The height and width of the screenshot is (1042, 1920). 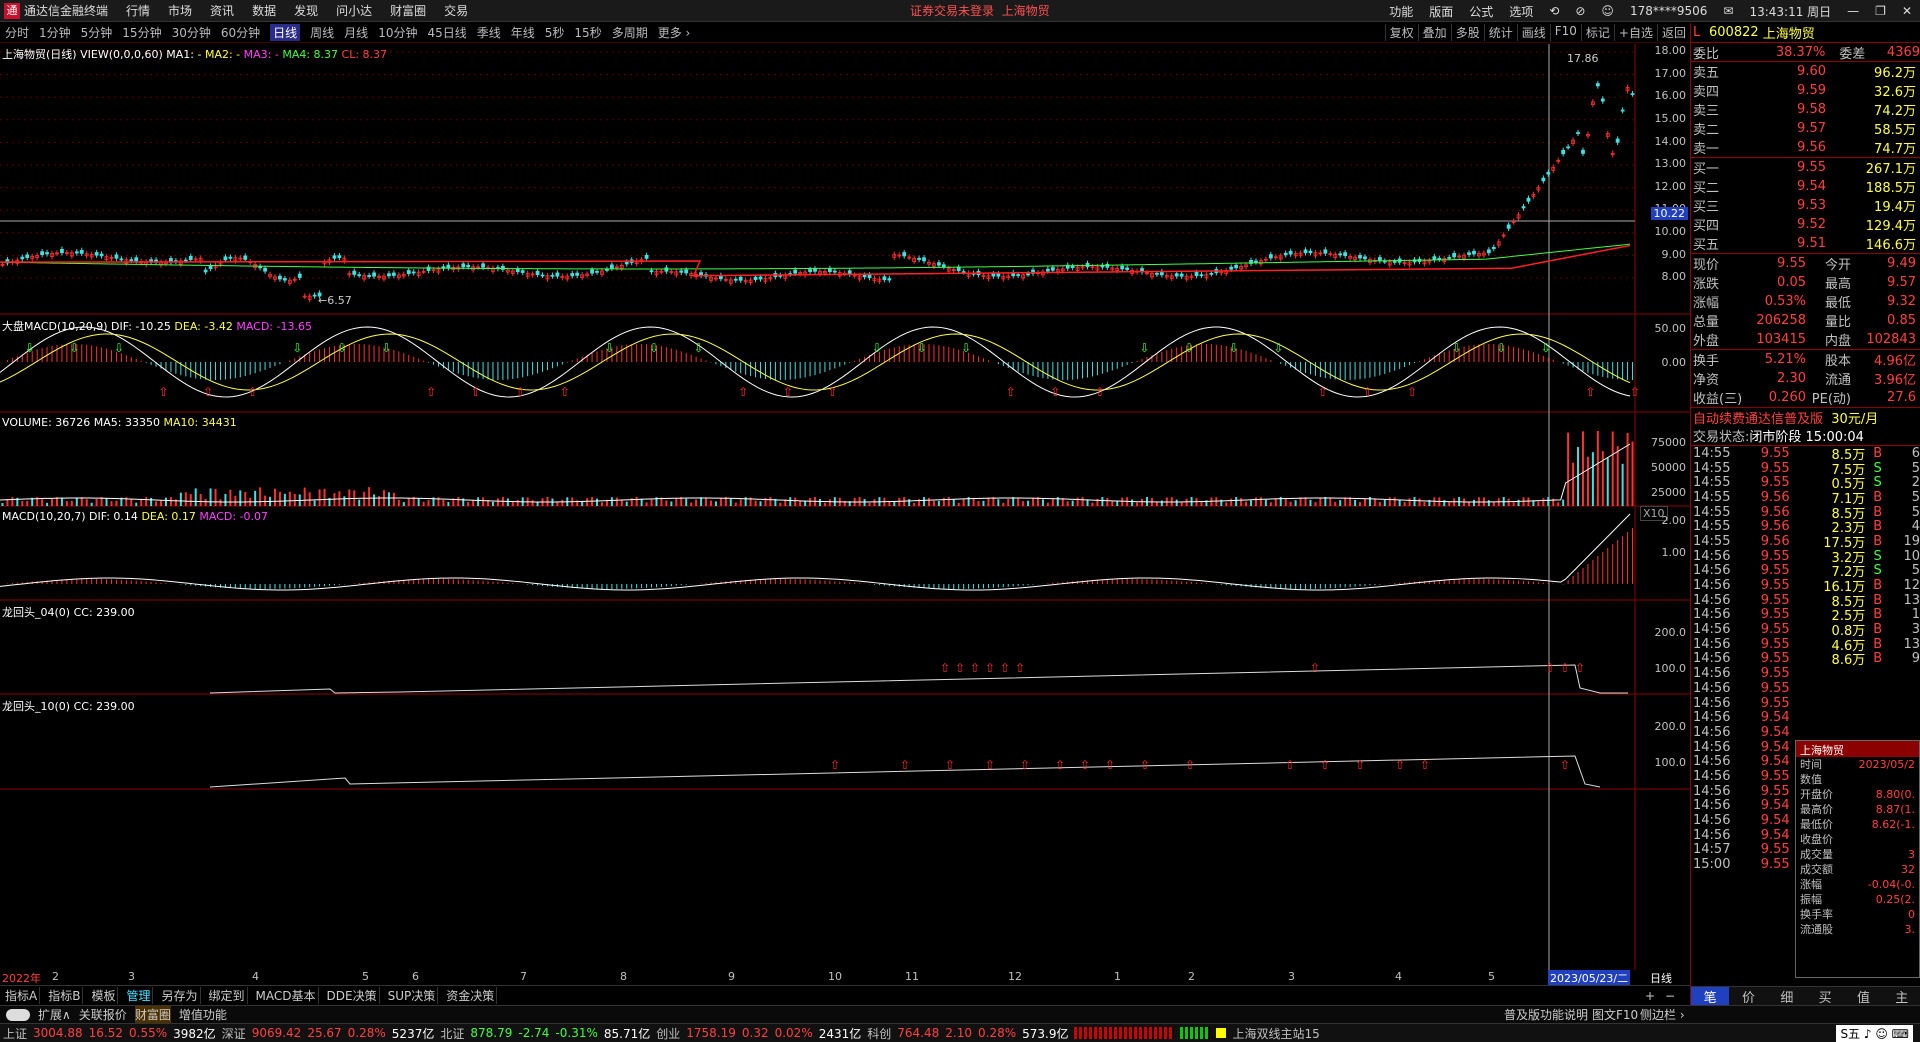 I want to click on menu-formula: 公式, so click(x=1481, y=11).